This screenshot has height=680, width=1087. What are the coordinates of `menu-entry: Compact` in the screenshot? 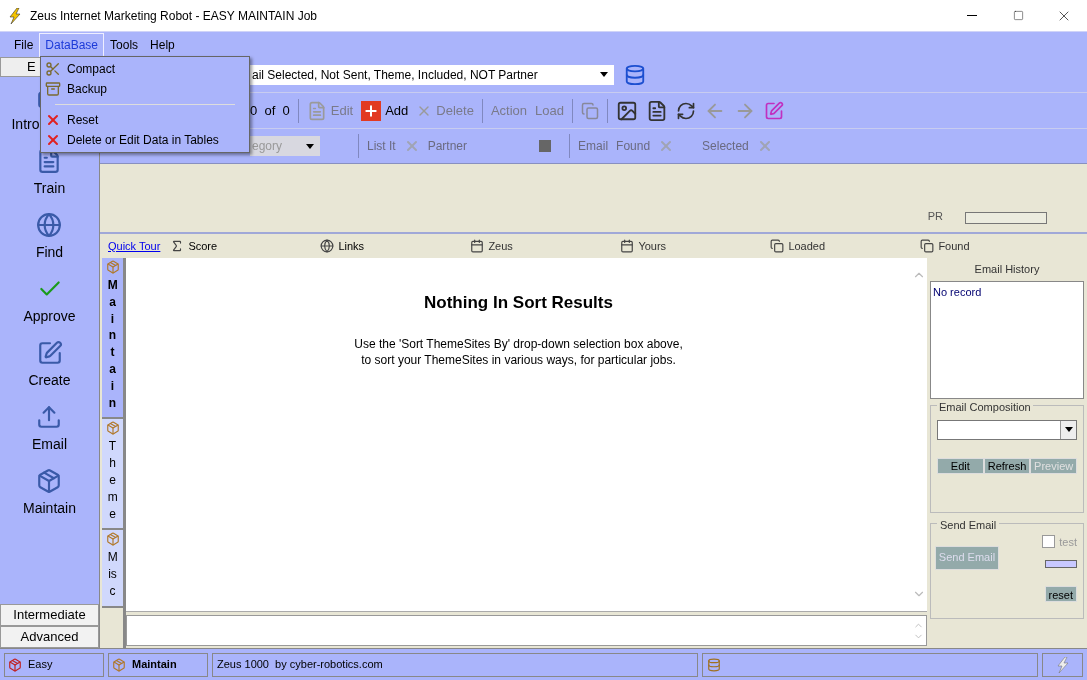 It's located at (145, 69).